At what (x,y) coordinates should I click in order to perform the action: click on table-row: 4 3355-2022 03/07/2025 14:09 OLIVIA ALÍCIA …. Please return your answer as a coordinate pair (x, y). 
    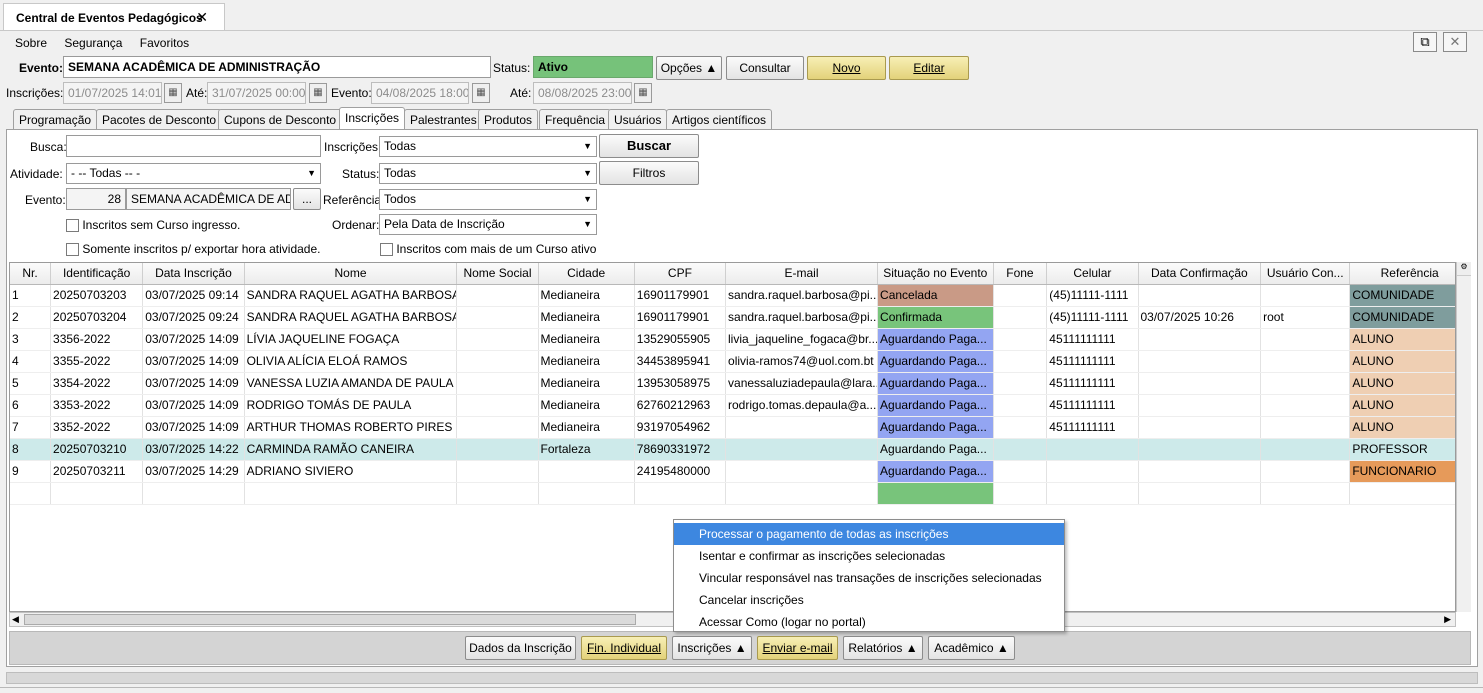
    Looking at the image, I should click on (732, 361).